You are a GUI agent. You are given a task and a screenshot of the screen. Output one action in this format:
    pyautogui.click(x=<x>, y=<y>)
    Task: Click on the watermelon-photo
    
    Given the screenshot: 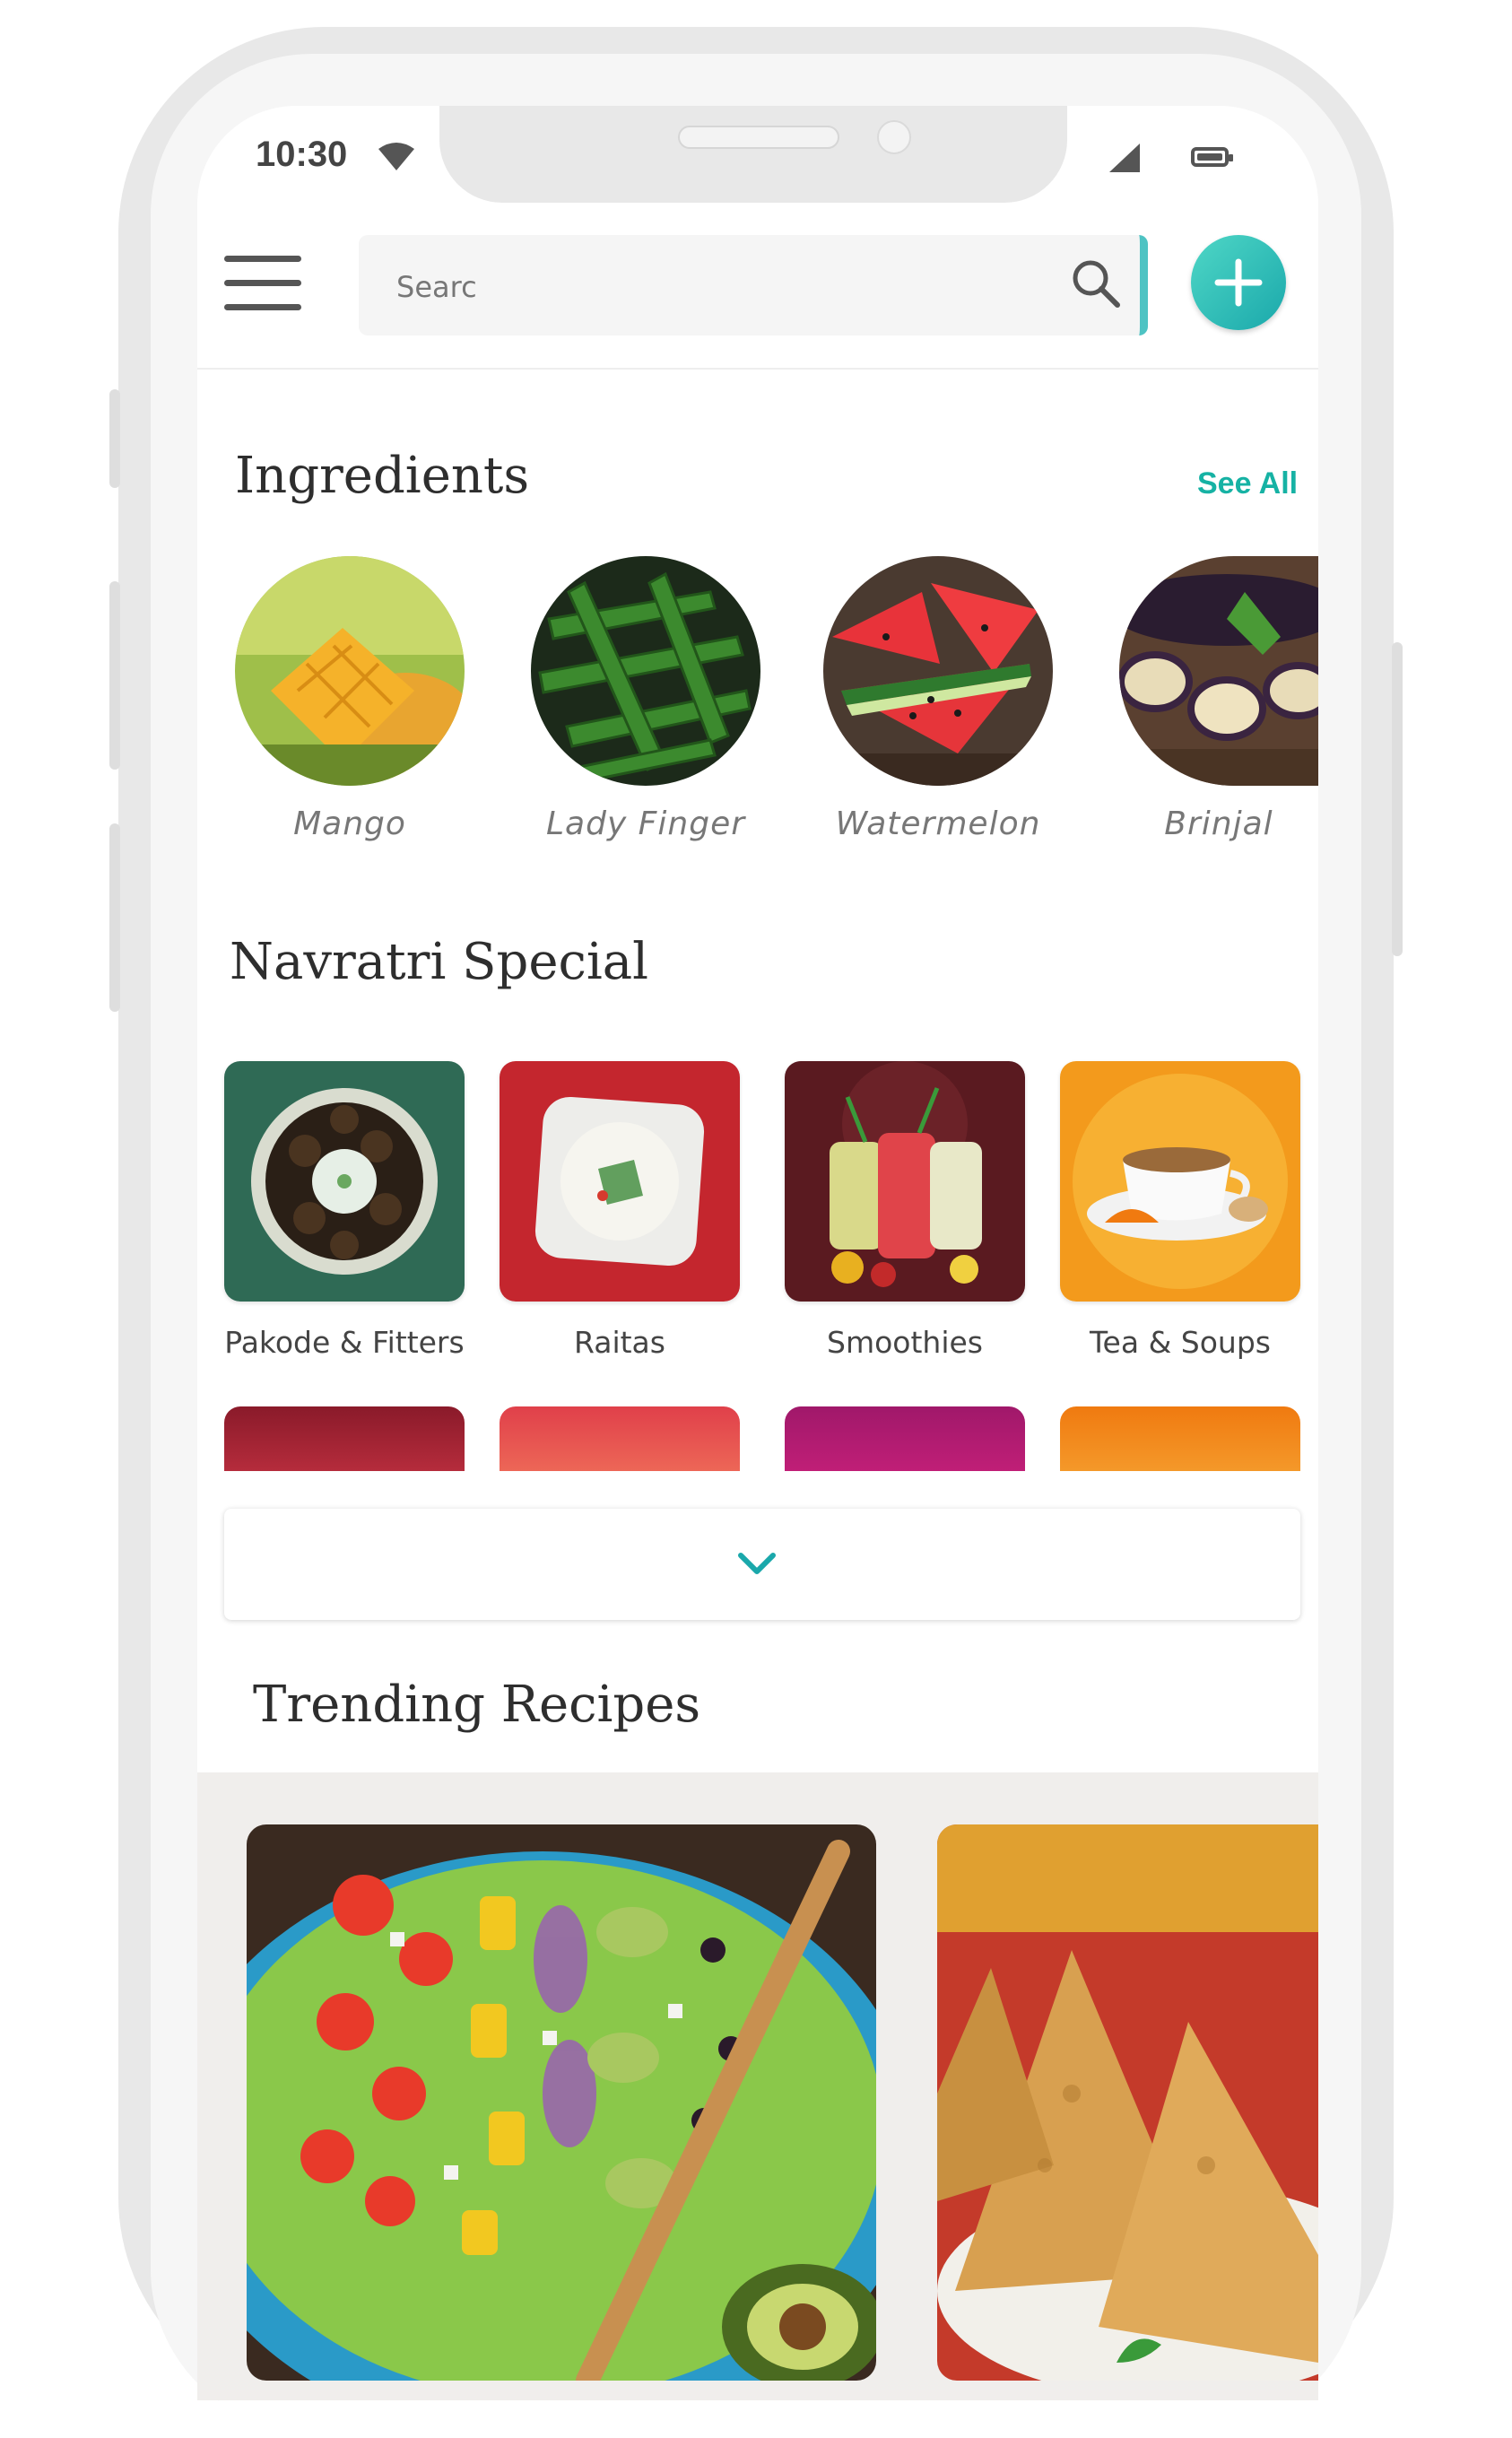 What is the action you would take?
    pyautogui.click(x=938, y=671)
    